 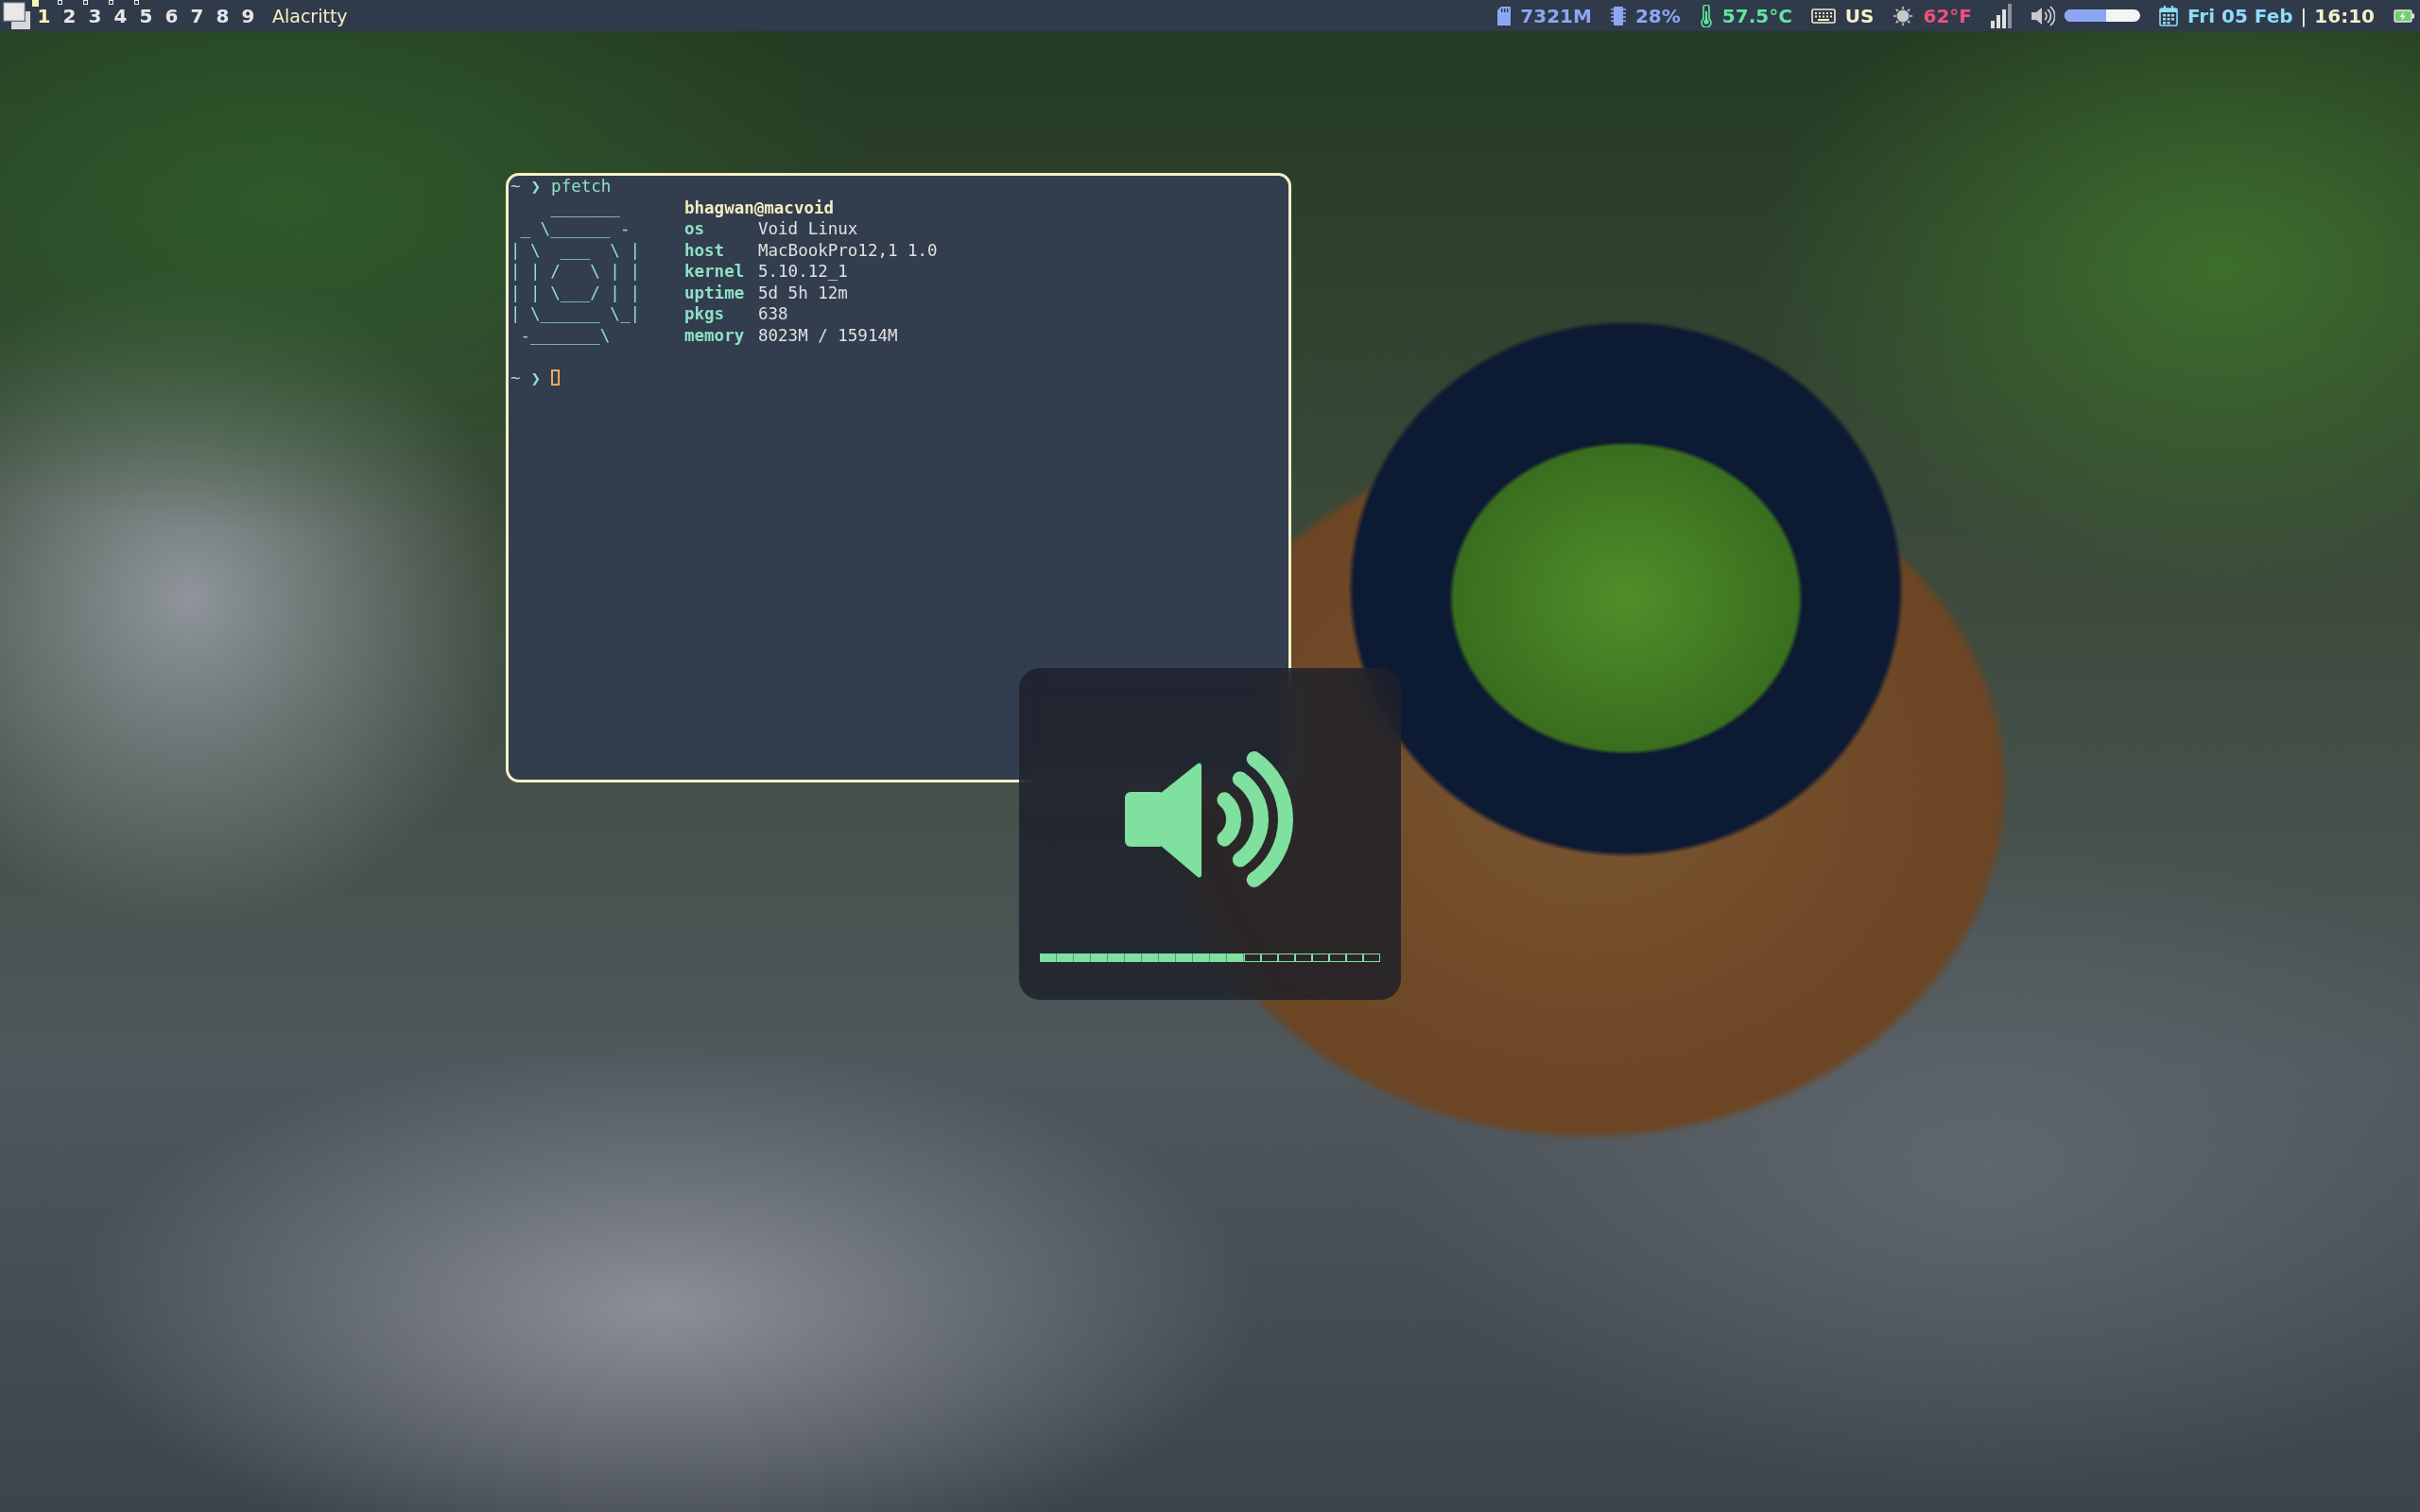 What do you see at coordinates (310, 15) in the screenshot?
I see `window-title: Alacritty` at bounding box center [310, 15].